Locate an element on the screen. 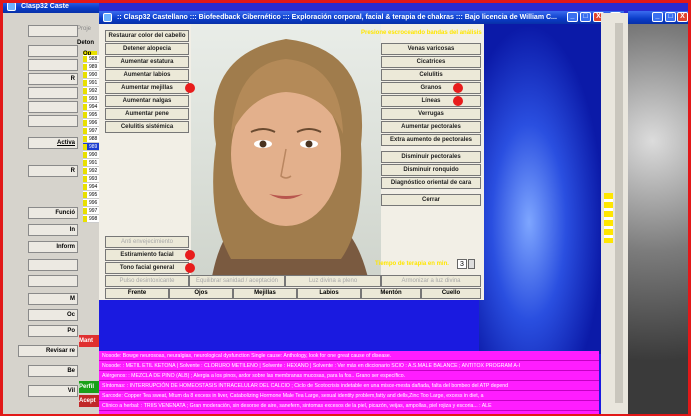 This screenshot has height=416, width=691. tab-lips: Labios is located at coordinates (329, 293).